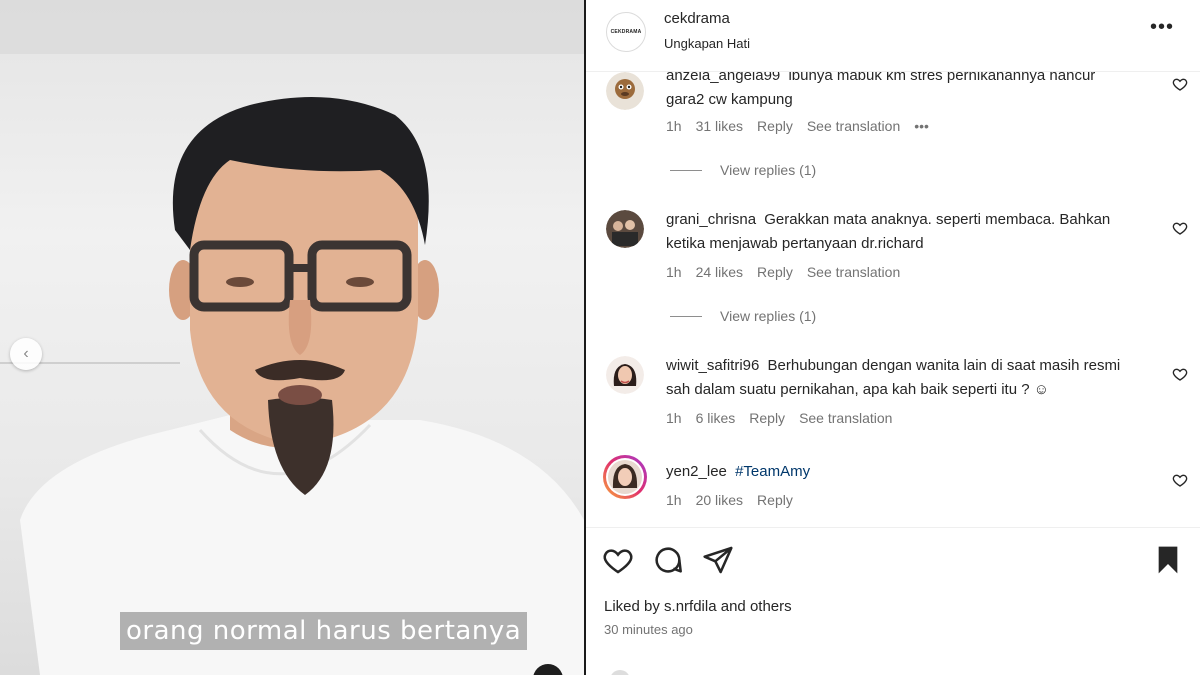 Image resolution: width=1200 pixels, height=675 pixels. Describe the element at coordinates (711, 219) in the screenshot. I see `comment-username: grani_chrisna` at that location.